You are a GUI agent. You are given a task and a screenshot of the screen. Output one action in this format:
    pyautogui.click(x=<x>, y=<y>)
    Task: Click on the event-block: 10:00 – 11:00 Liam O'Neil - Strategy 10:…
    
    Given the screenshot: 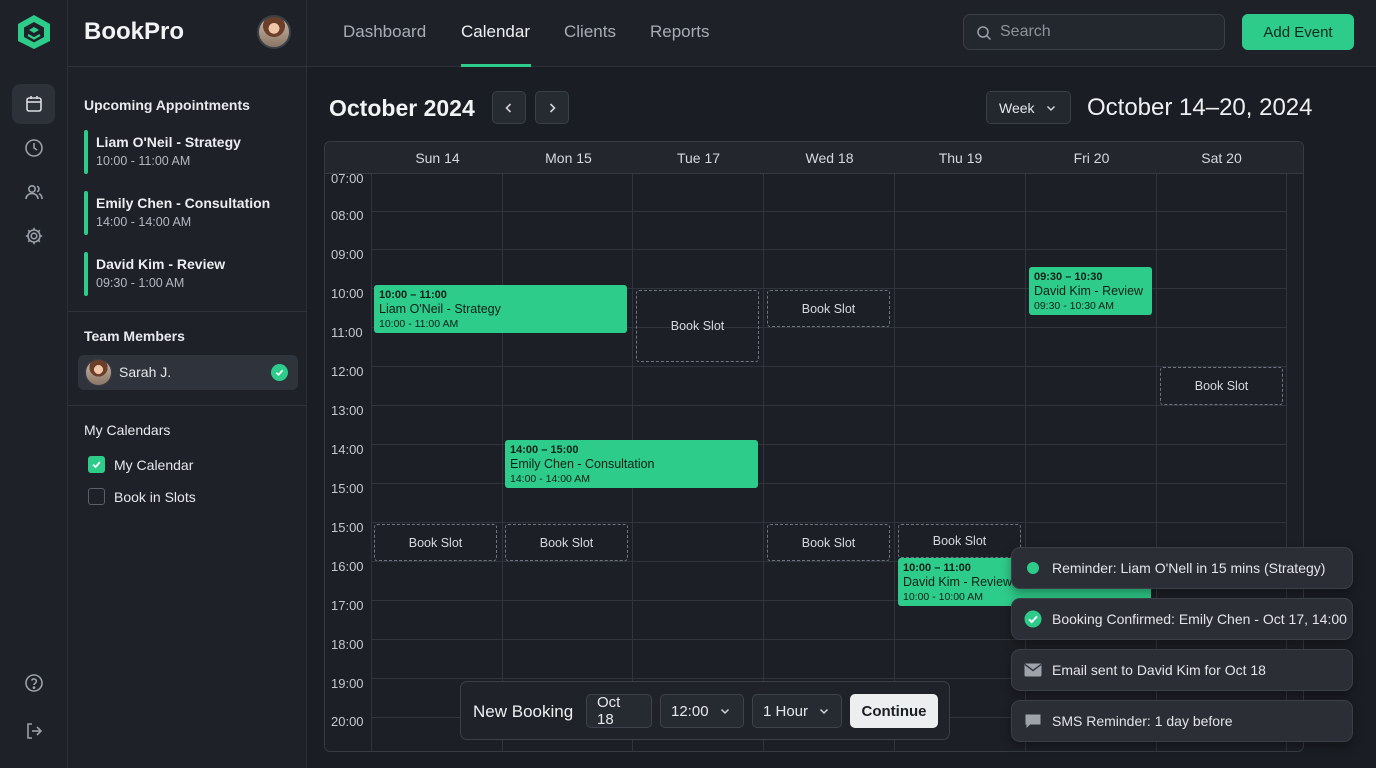 What is the action you would take?
    pyautogui.click(x=500, y=309)
    